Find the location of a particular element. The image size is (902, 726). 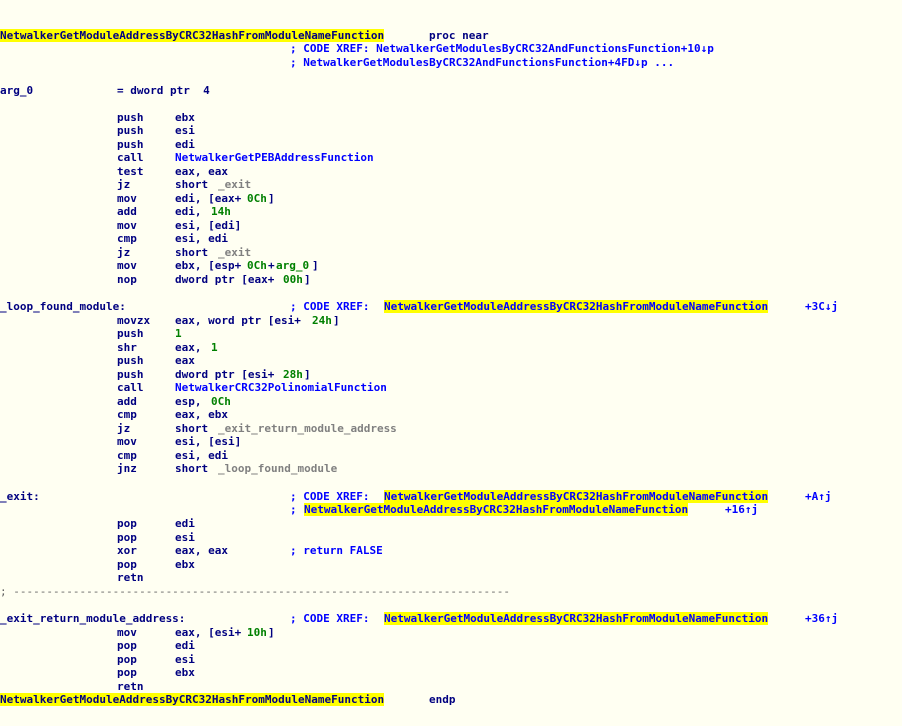

code-token: edi, [eax+ is located at coordinates (208, 198).